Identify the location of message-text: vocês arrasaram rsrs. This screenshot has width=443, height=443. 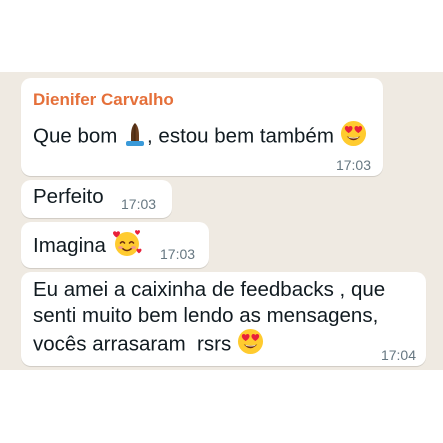
(148, 345).